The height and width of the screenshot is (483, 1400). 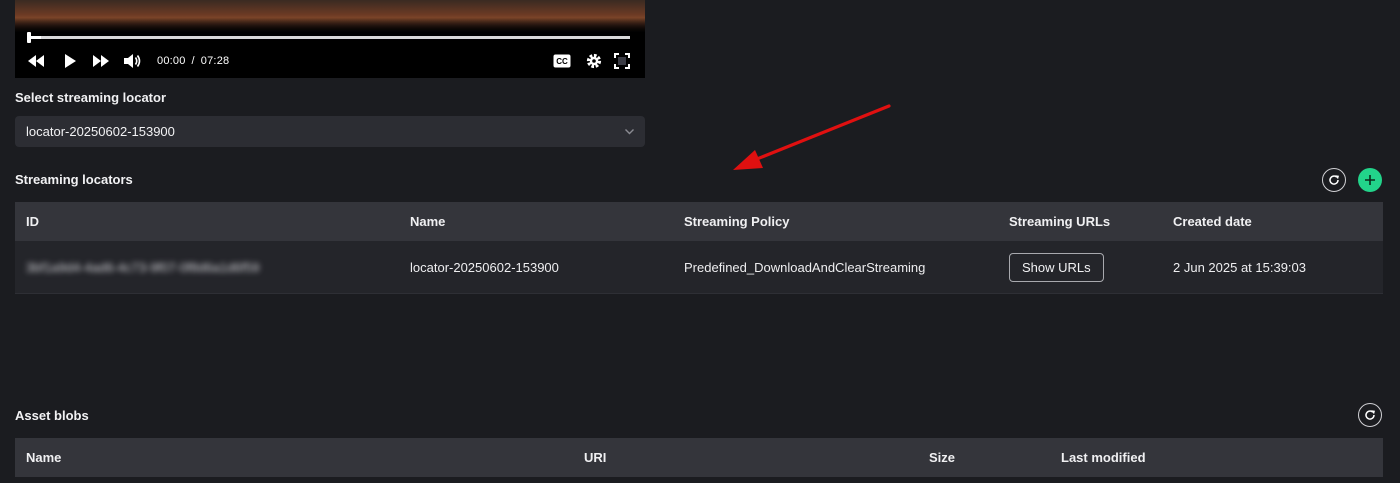 What do you see at coordinates (132, 61) in the screenshot?
I see `volume-icon` at bounding box center [132, 61].